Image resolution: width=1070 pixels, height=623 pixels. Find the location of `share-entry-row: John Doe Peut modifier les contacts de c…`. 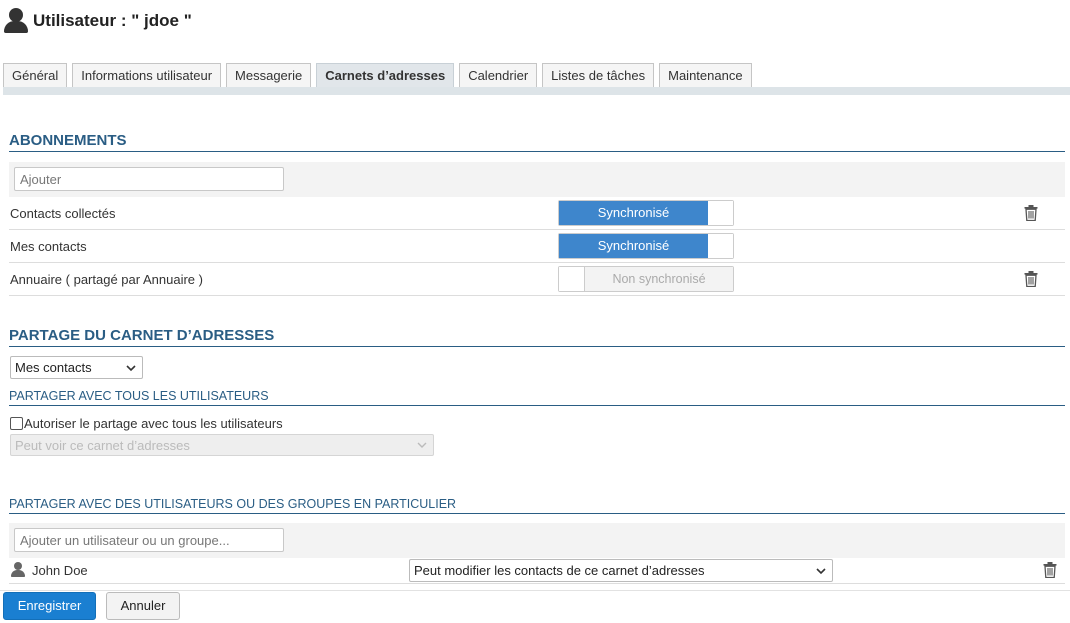

share-entry-row: John Doe Peut modifier les contacts de c… is located at coordinates (537, 570).